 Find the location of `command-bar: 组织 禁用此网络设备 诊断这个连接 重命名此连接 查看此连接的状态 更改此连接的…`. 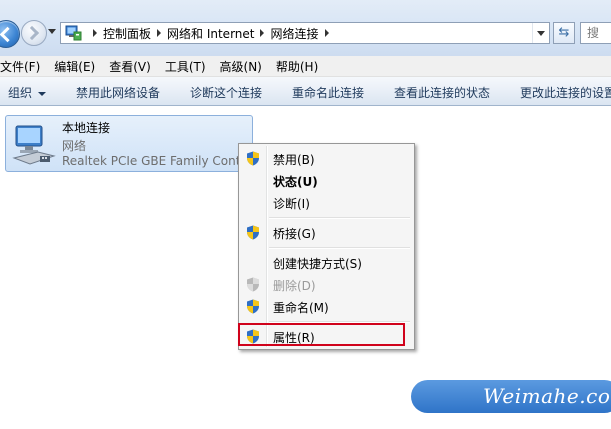

command-bar: 组织 禁用此网络设备 诊断这个连接 重命名此连接 查看此连接的状态 更改此连接的… is located at coordinates (305, 91).